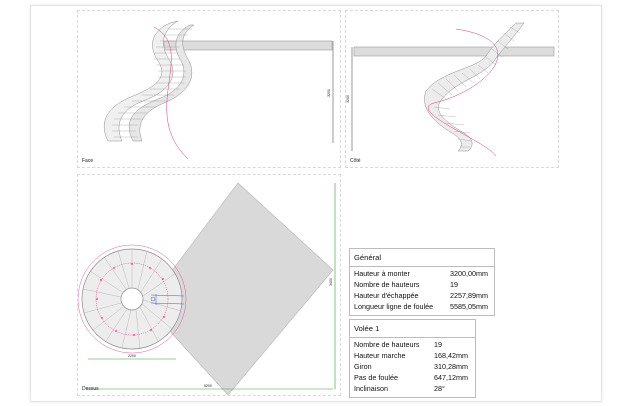 Image resolution: width=633 pixels, height=406 pixels. I want to click on volee-label-0: Nombre de hauteurs, so click(387, 344).